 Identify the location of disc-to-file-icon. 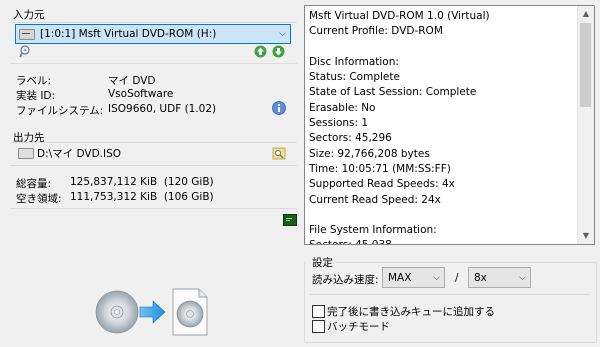
(151, 312).